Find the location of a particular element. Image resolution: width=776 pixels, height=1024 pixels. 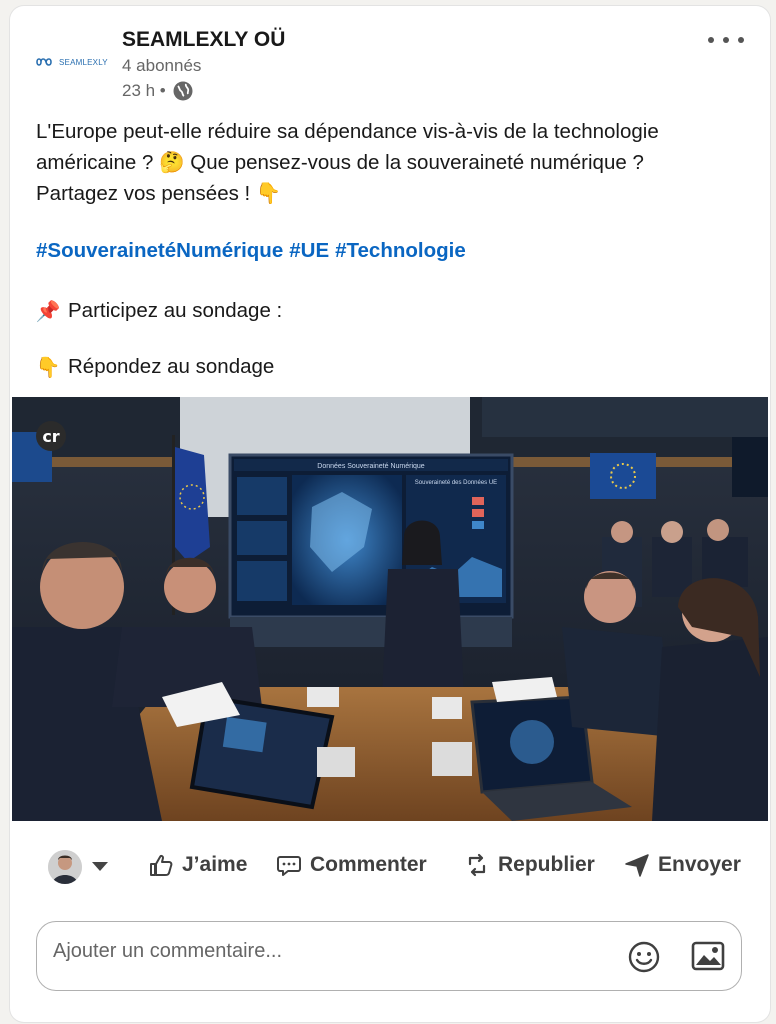

repost-button: Republier is located at coordinates (529, 865).